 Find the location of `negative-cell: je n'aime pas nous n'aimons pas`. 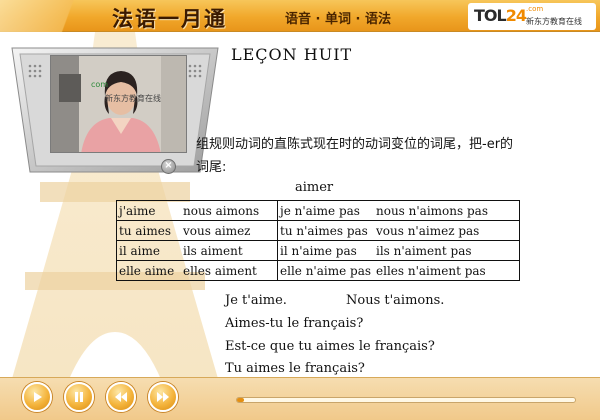

negative-cell: je n'aime pas nous n'aimons pas is located at coordinates (398, 210).